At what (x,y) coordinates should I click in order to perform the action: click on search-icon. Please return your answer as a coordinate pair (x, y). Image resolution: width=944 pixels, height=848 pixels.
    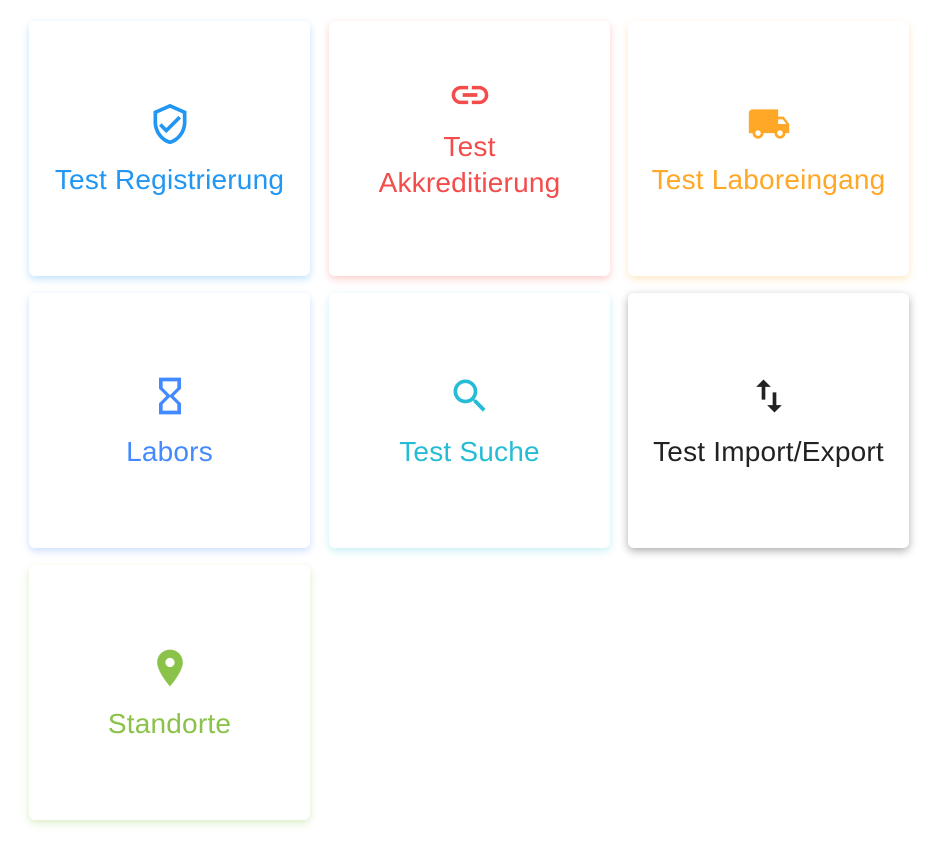
    Looking at the image, I should click on (470, 396).